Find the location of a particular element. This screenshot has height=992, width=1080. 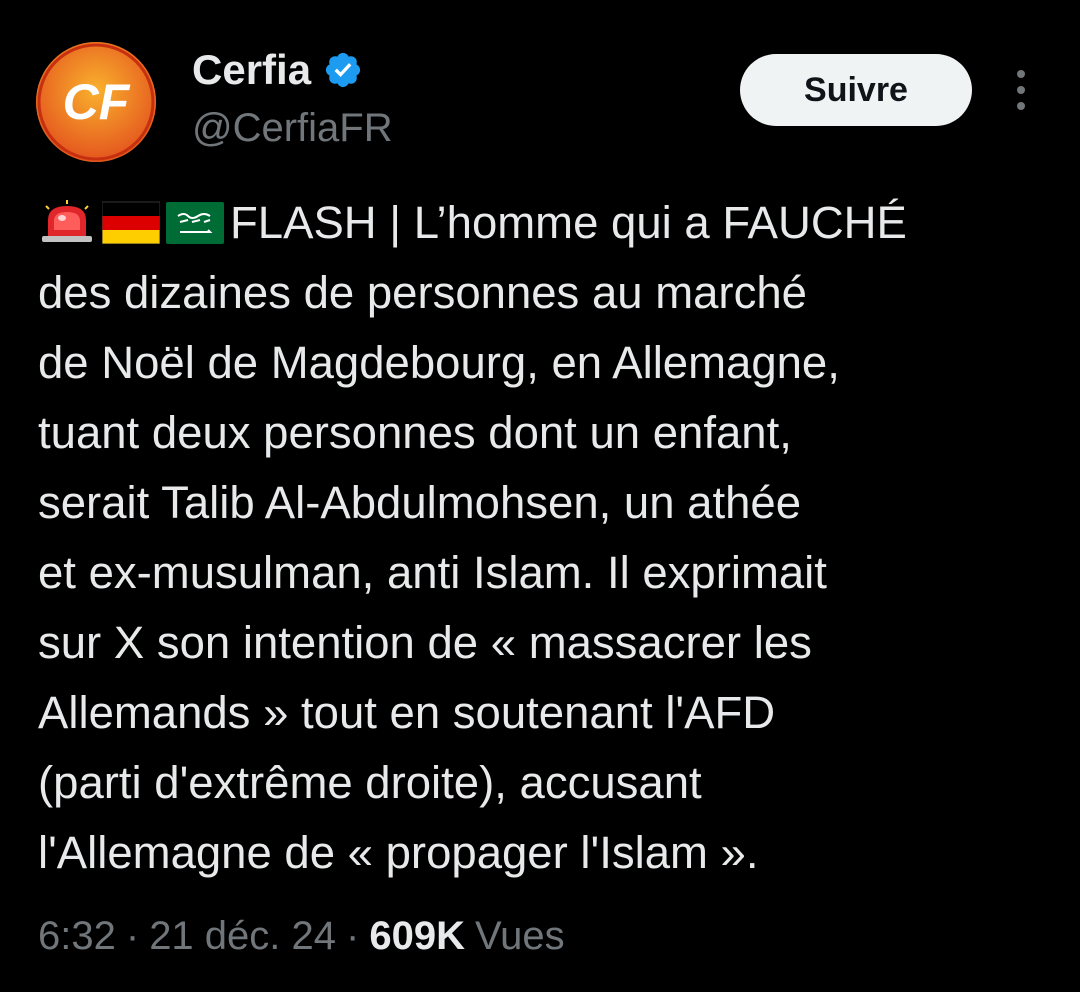

tweet-line: serait Talib Al-Abdulmohsen, un athée is located at coordinates (420, 502).